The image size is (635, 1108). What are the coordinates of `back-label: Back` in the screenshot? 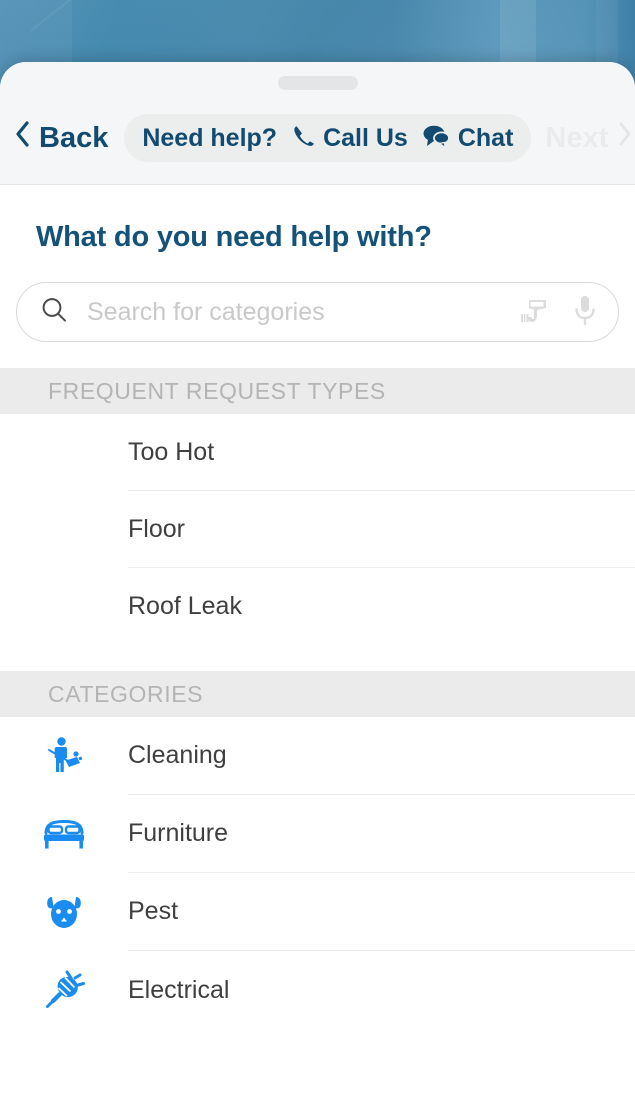 It's located at (74, 137).